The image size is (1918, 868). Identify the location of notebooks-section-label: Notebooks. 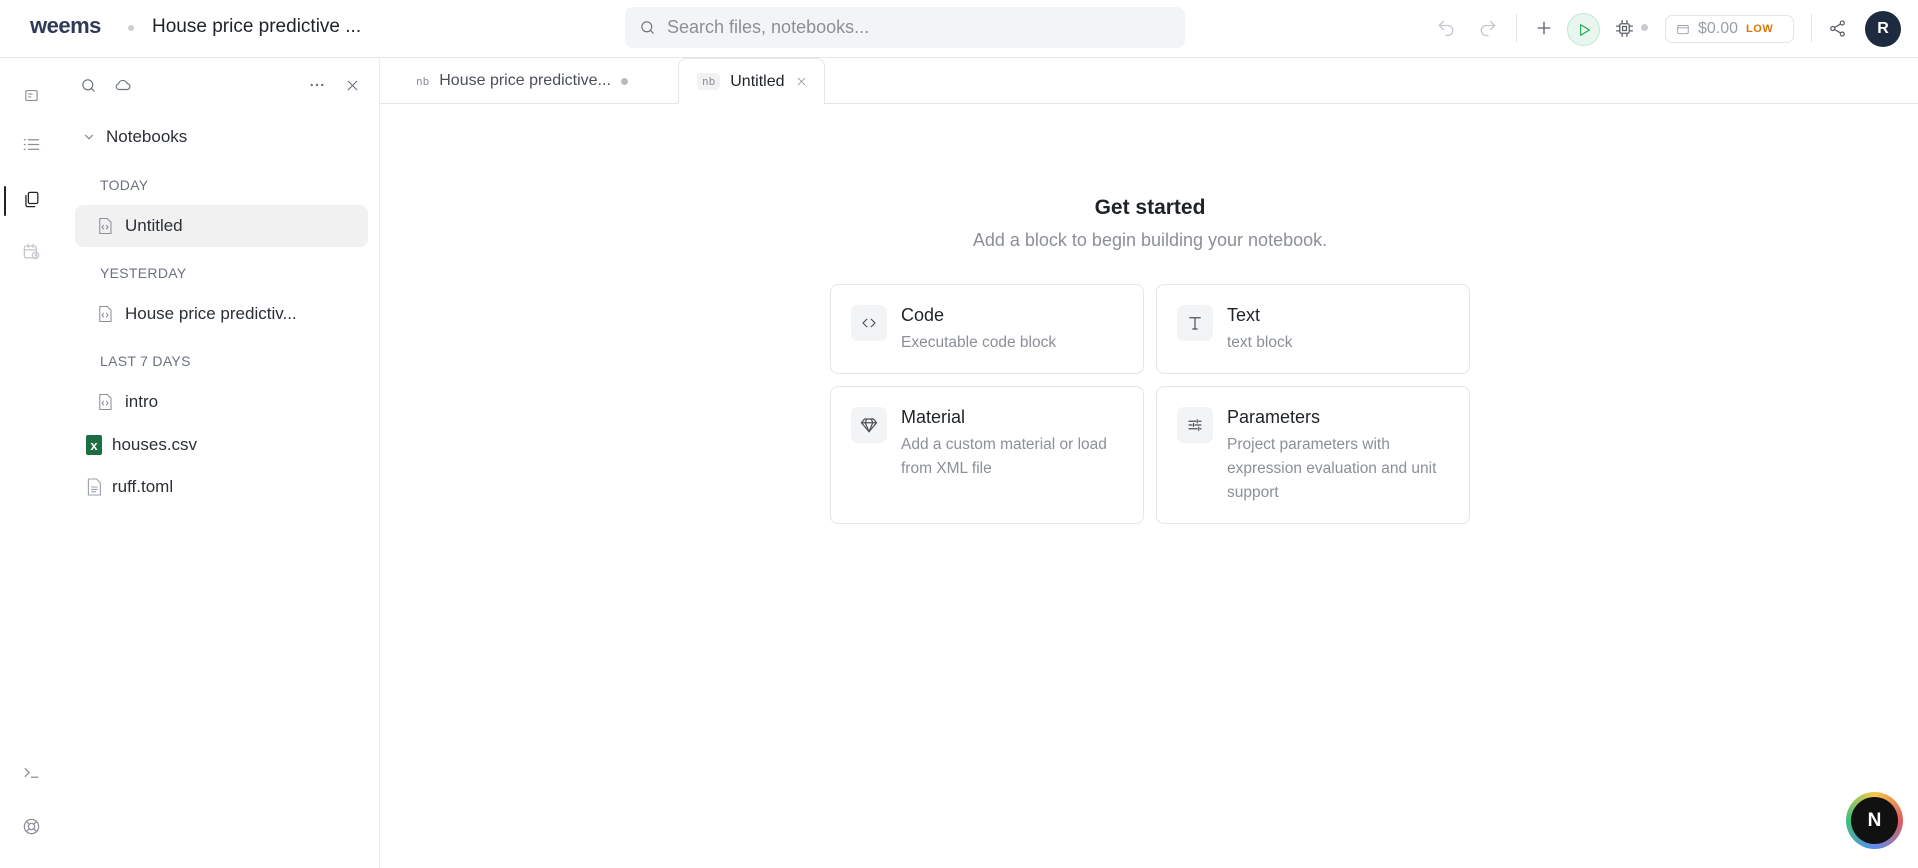
(147, 136).